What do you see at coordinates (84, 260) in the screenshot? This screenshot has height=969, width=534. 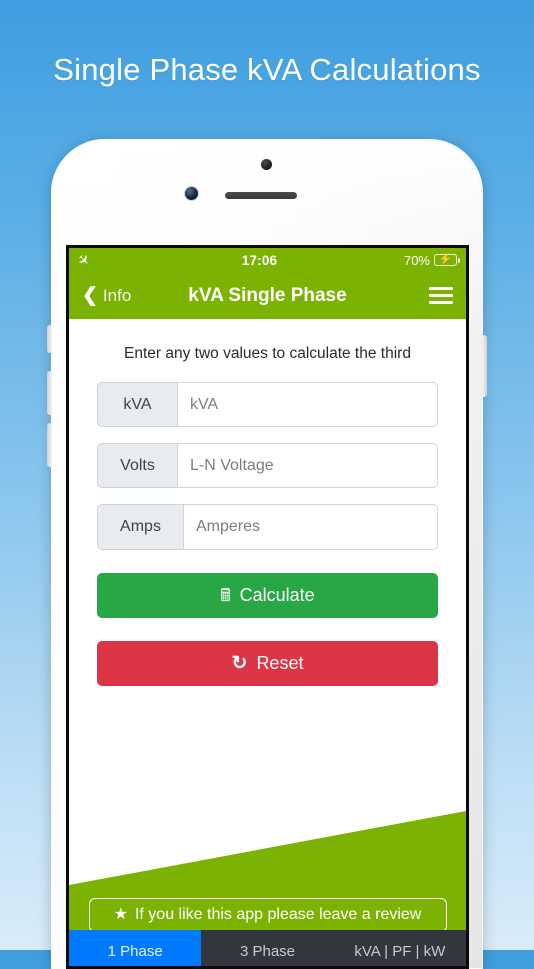 I see `airplane-mode-icon: ✈` at bounding box center [84, 260].